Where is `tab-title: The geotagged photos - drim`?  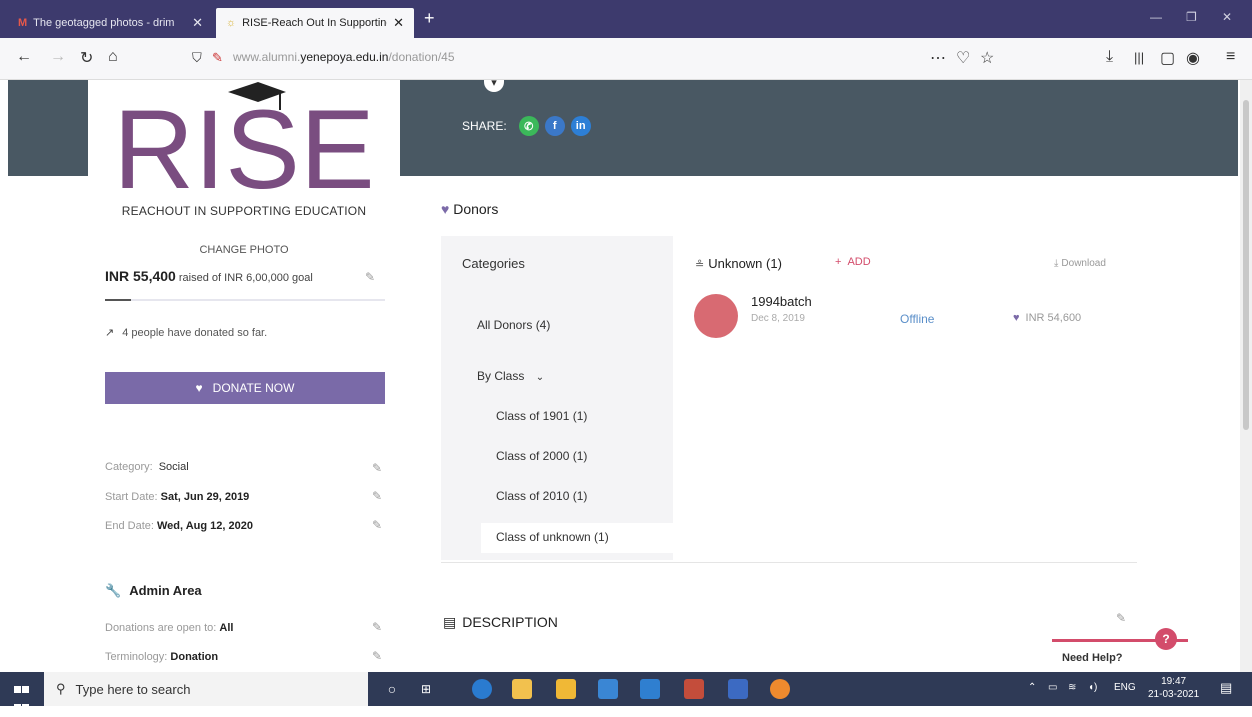
tab-title: The geotagged photos - drim is located at coordinates (104, 23).